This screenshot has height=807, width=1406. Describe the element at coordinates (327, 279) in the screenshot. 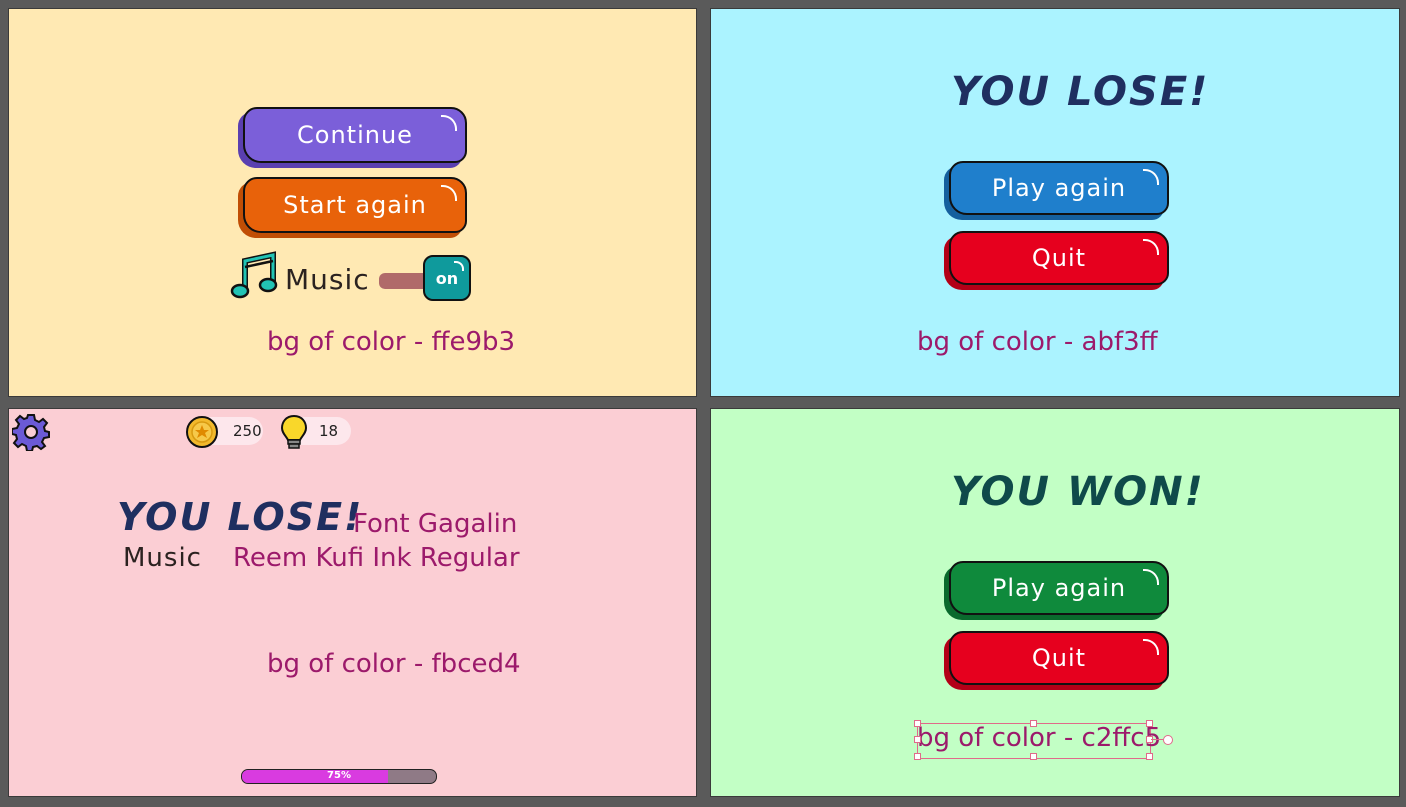

I see `music-label: Music` at that location.